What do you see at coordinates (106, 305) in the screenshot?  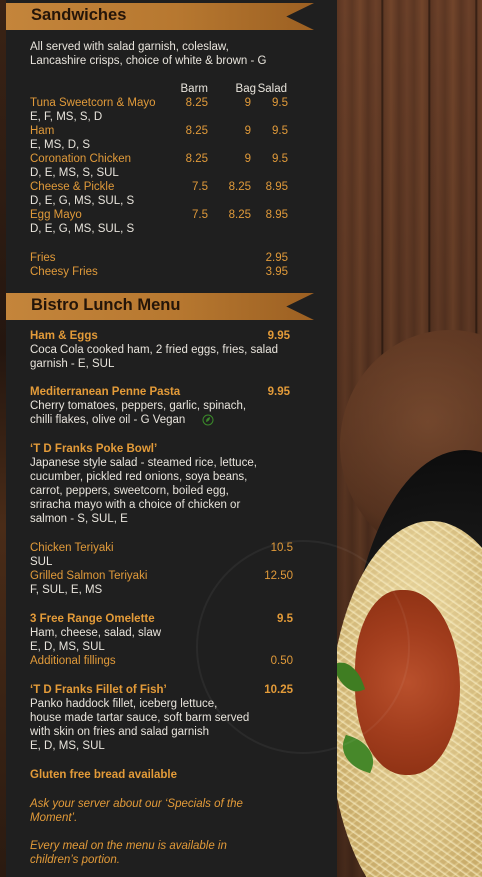 I see `bistro-title: Bistro Lunch Menu` at bounding box center [106, 305].